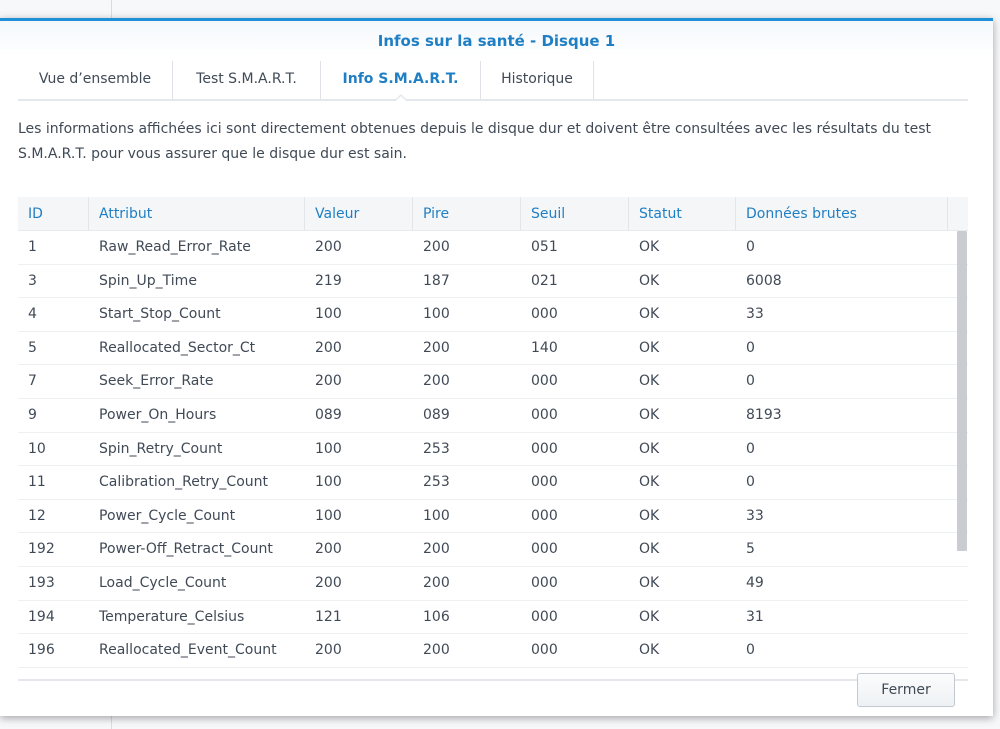 The height and width of the screenshot is (729, 1000). I want to click on cell-attribute: Reallocated_Sector_Ct, so click(177, 347).